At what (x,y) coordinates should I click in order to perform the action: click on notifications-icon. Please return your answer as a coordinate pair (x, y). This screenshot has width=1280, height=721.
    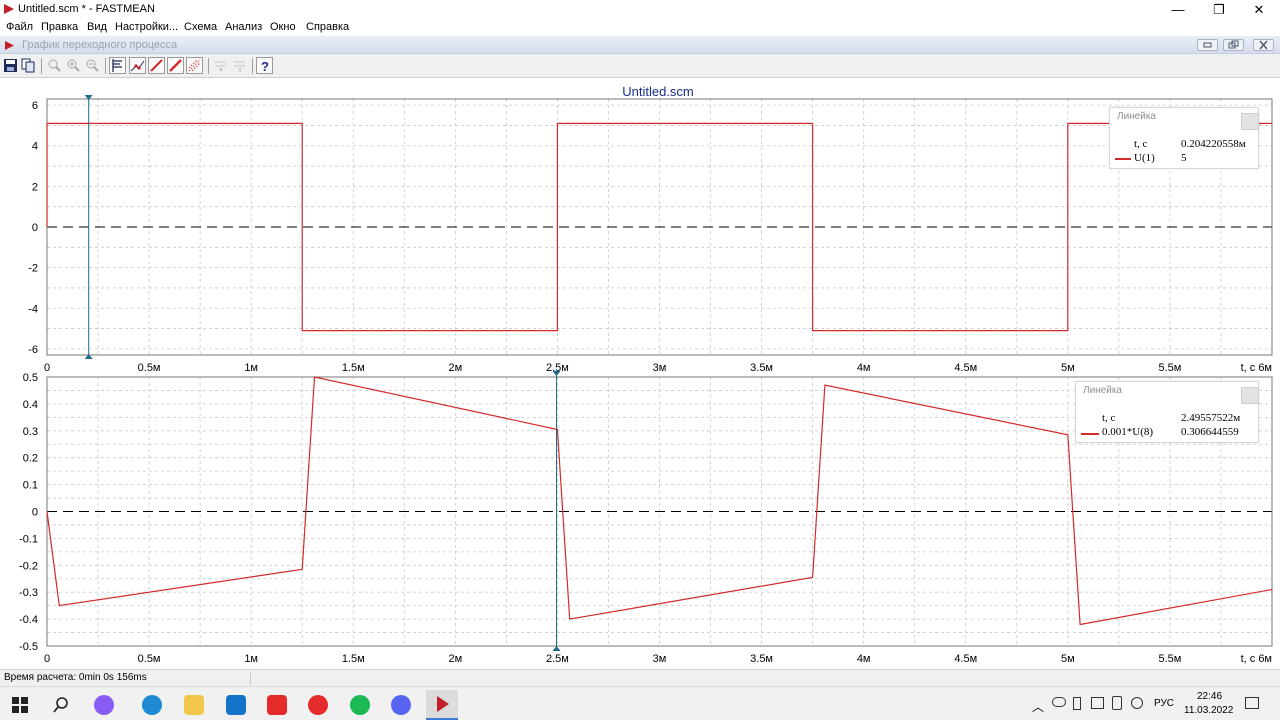
    Looking at the image, I should click on (1252, 703).